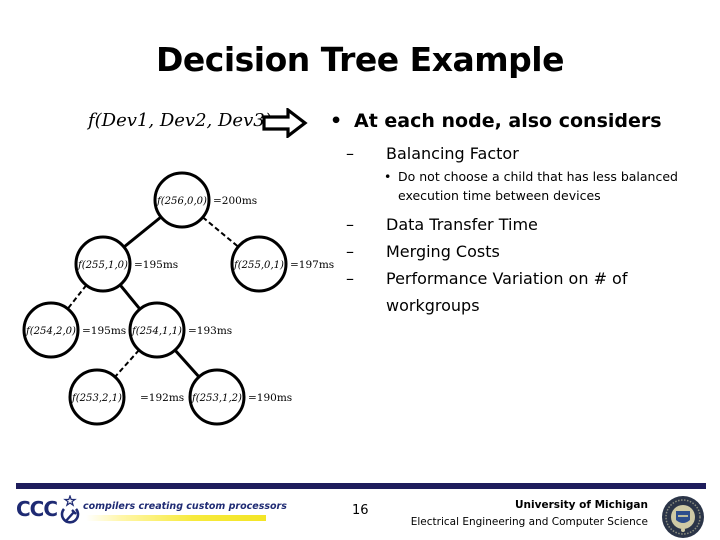  I want to click on tree-node: f(254,2,0) =195ms, so click(74, 330).